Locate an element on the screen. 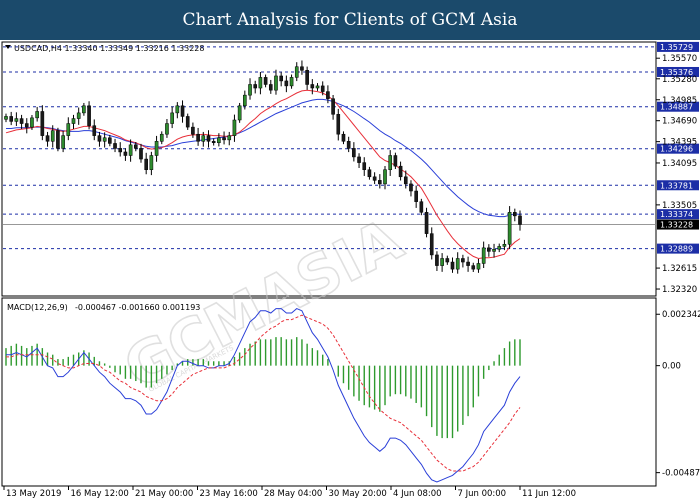 The width and height of the screenshot is (700, 500). price-tick-label: 1.34690 is located at coordinates (679, 122).